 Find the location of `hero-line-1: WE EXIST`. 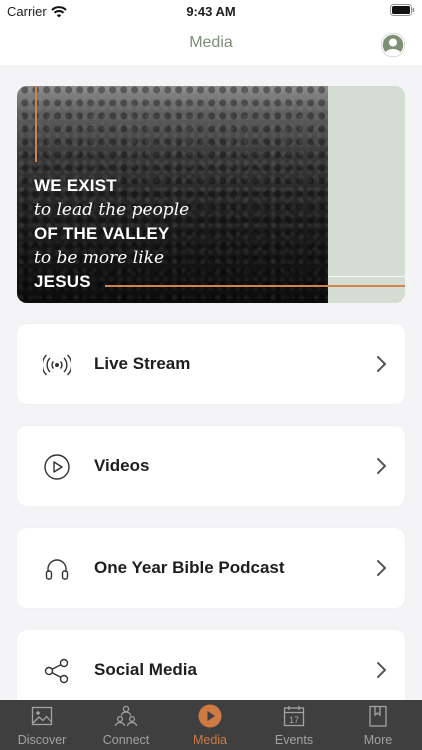

hero-line-1: WE EXIST is located at coordinates (75, 185).